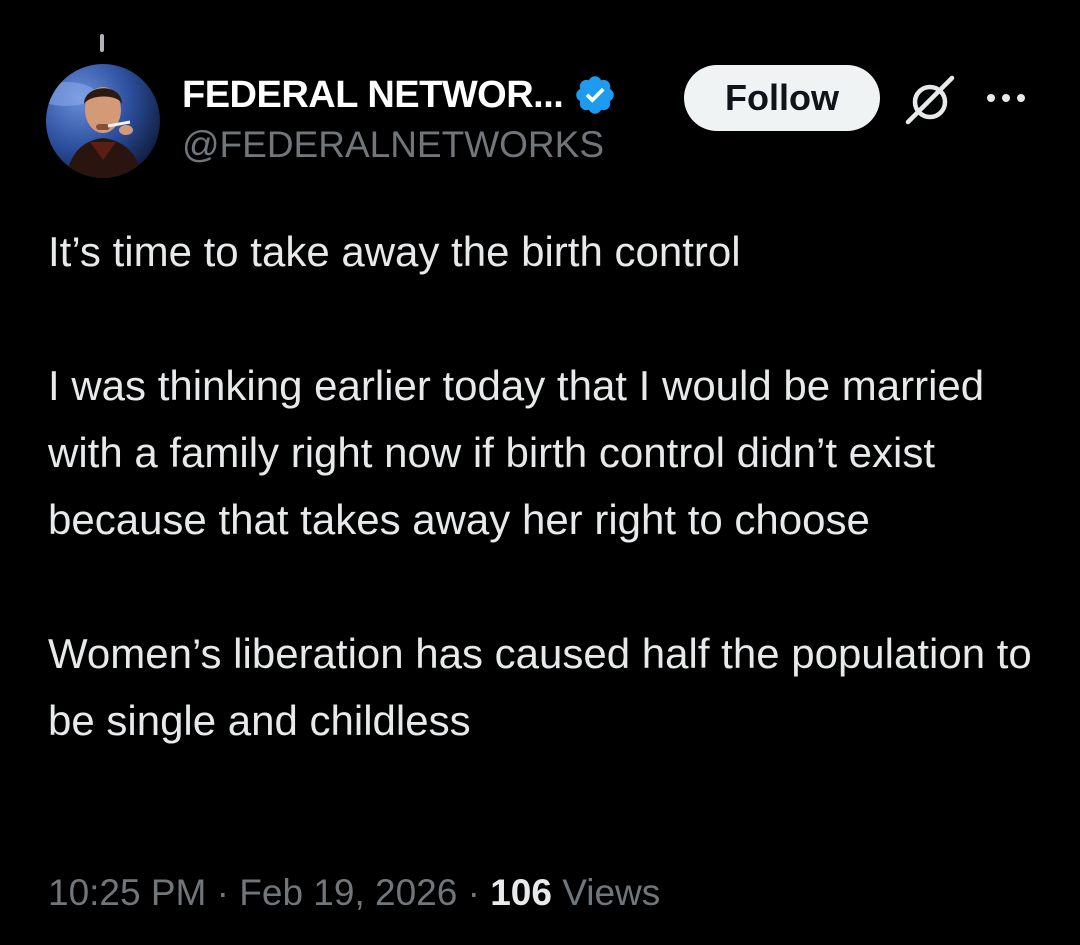 Image resolution: width=1080 pixels, height=945 pixels. I want to click on views-label: Views, so click(611, 892).